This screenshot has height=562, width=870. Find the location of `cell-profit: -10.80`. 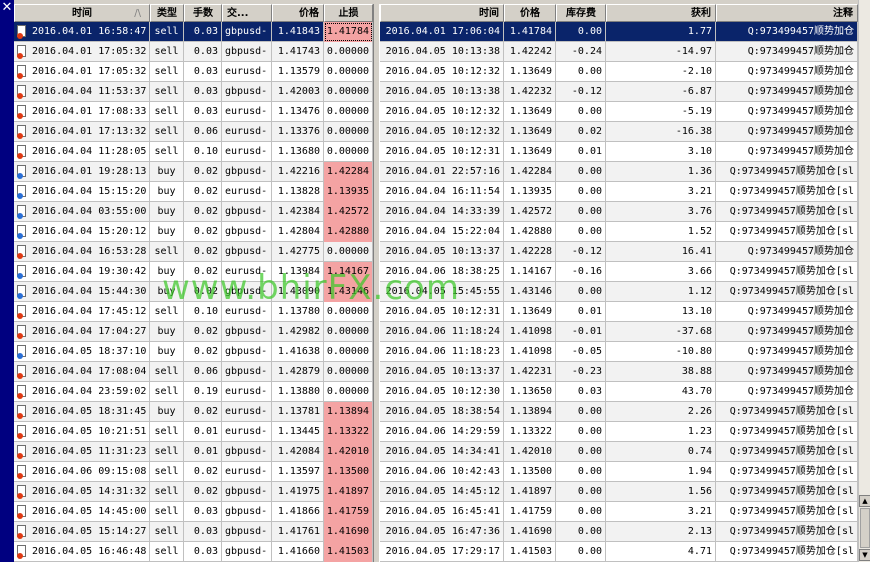

cell-profit: -10.80 is located at coordinates (661, 352).